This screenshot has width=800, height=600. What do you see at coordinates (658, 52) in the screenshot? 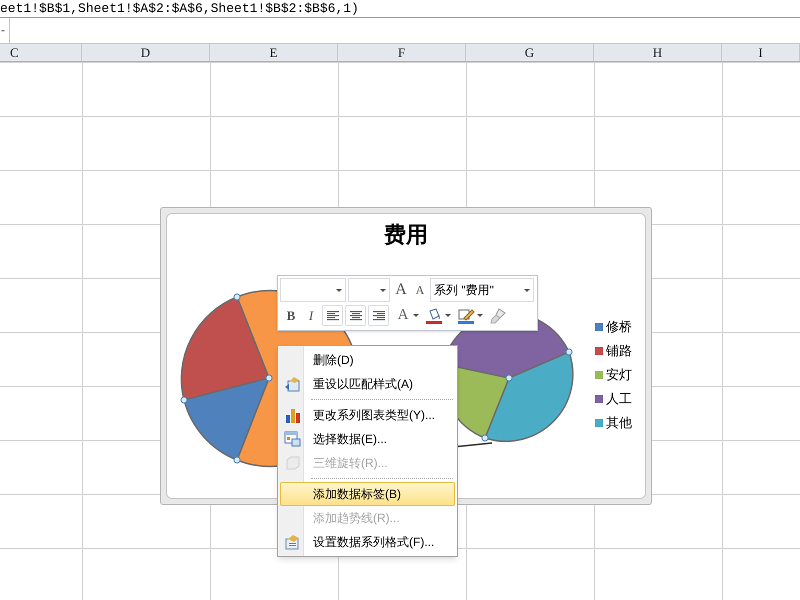
I see `column-header: H` at bounding box center [658, 52].